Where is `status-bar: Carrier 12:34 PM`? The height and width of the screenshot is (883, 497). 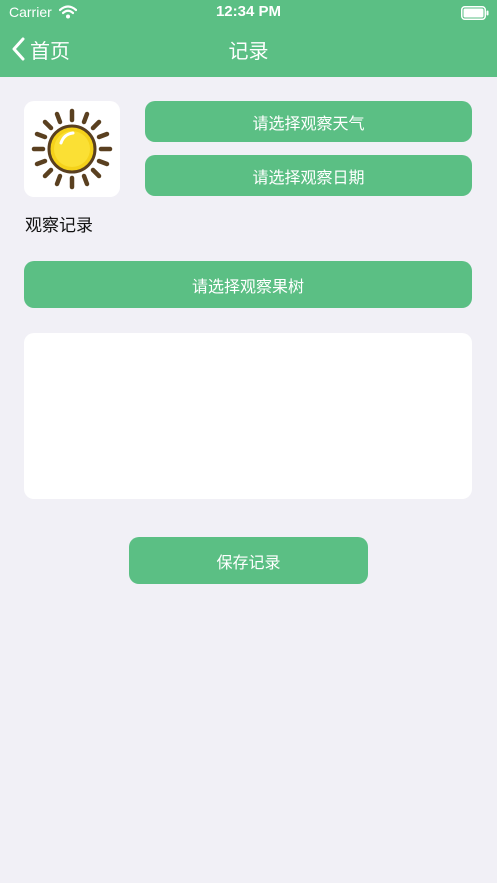 status-bar: Carrier 12:34 PM is located at coordinates (248, 13).